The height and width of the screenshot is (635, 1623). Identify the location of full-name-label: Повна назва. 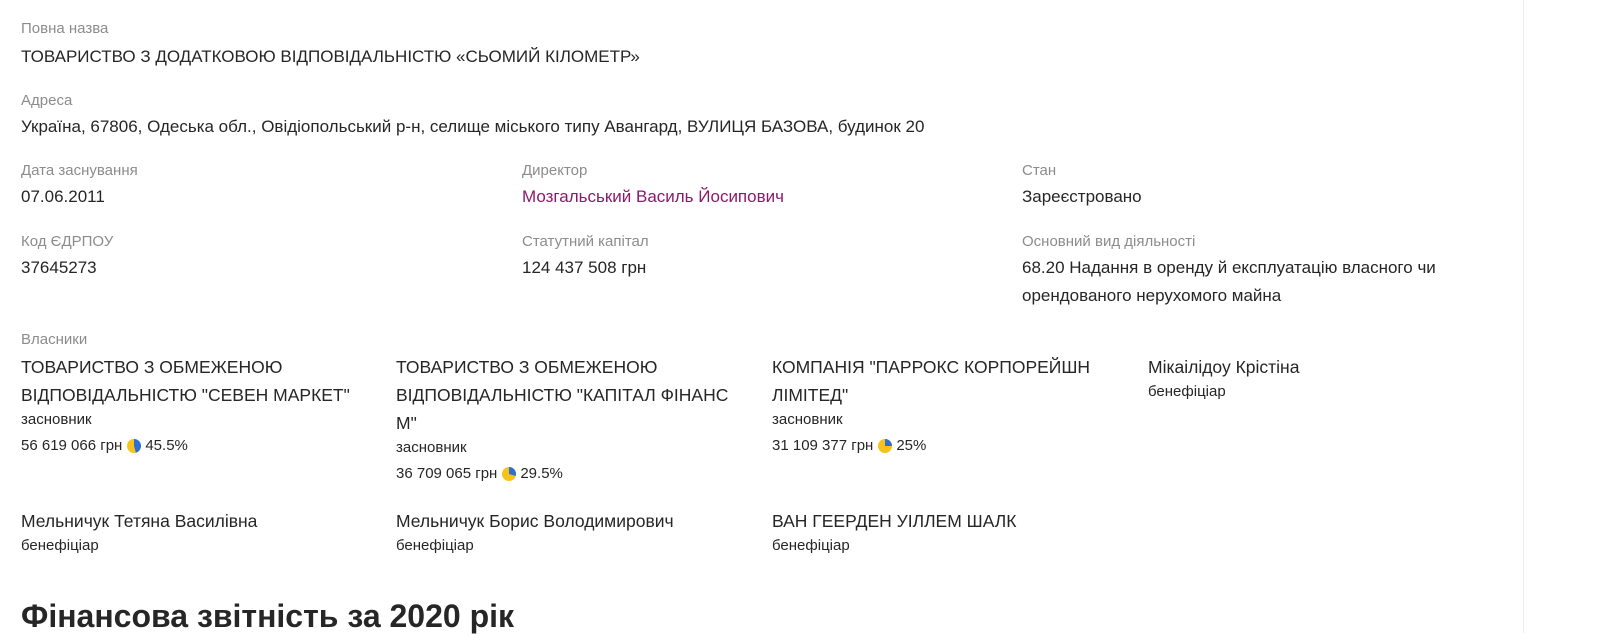
(65, 28).